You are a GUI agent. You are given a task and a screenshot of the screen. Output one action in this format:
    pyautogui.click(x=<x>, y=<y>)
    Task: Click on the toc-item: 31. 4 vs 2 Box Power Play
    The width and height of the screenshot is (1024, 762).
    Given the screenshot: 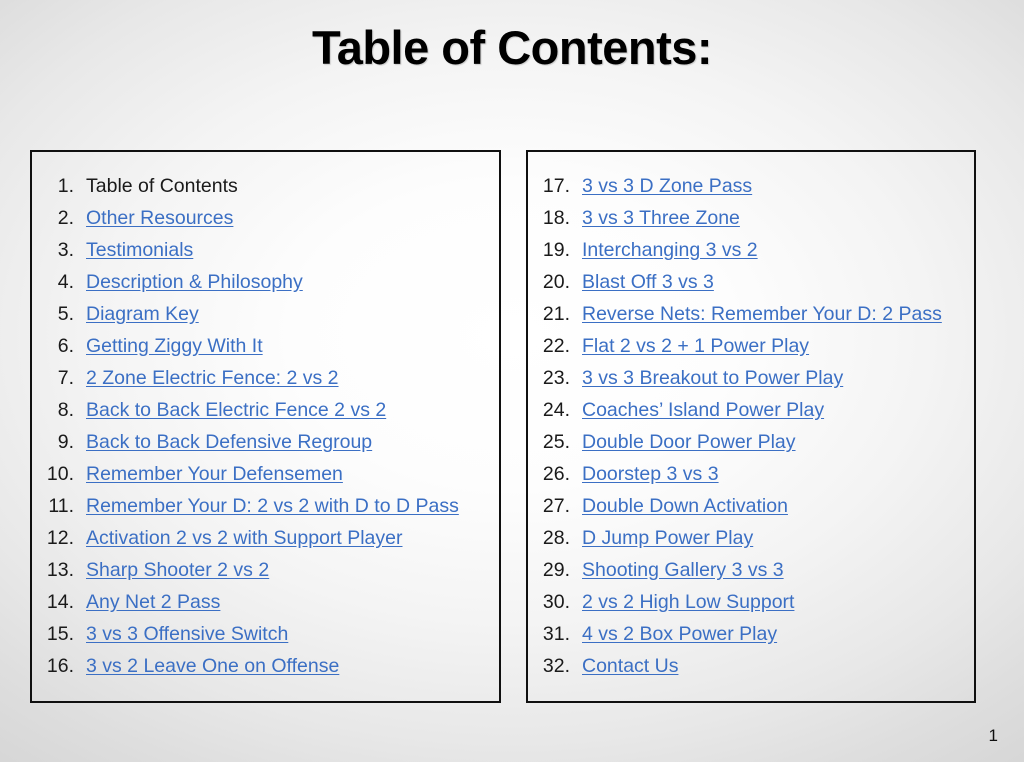 What is the action you would take?
    pyautogui.click(x=750, y=634)
    